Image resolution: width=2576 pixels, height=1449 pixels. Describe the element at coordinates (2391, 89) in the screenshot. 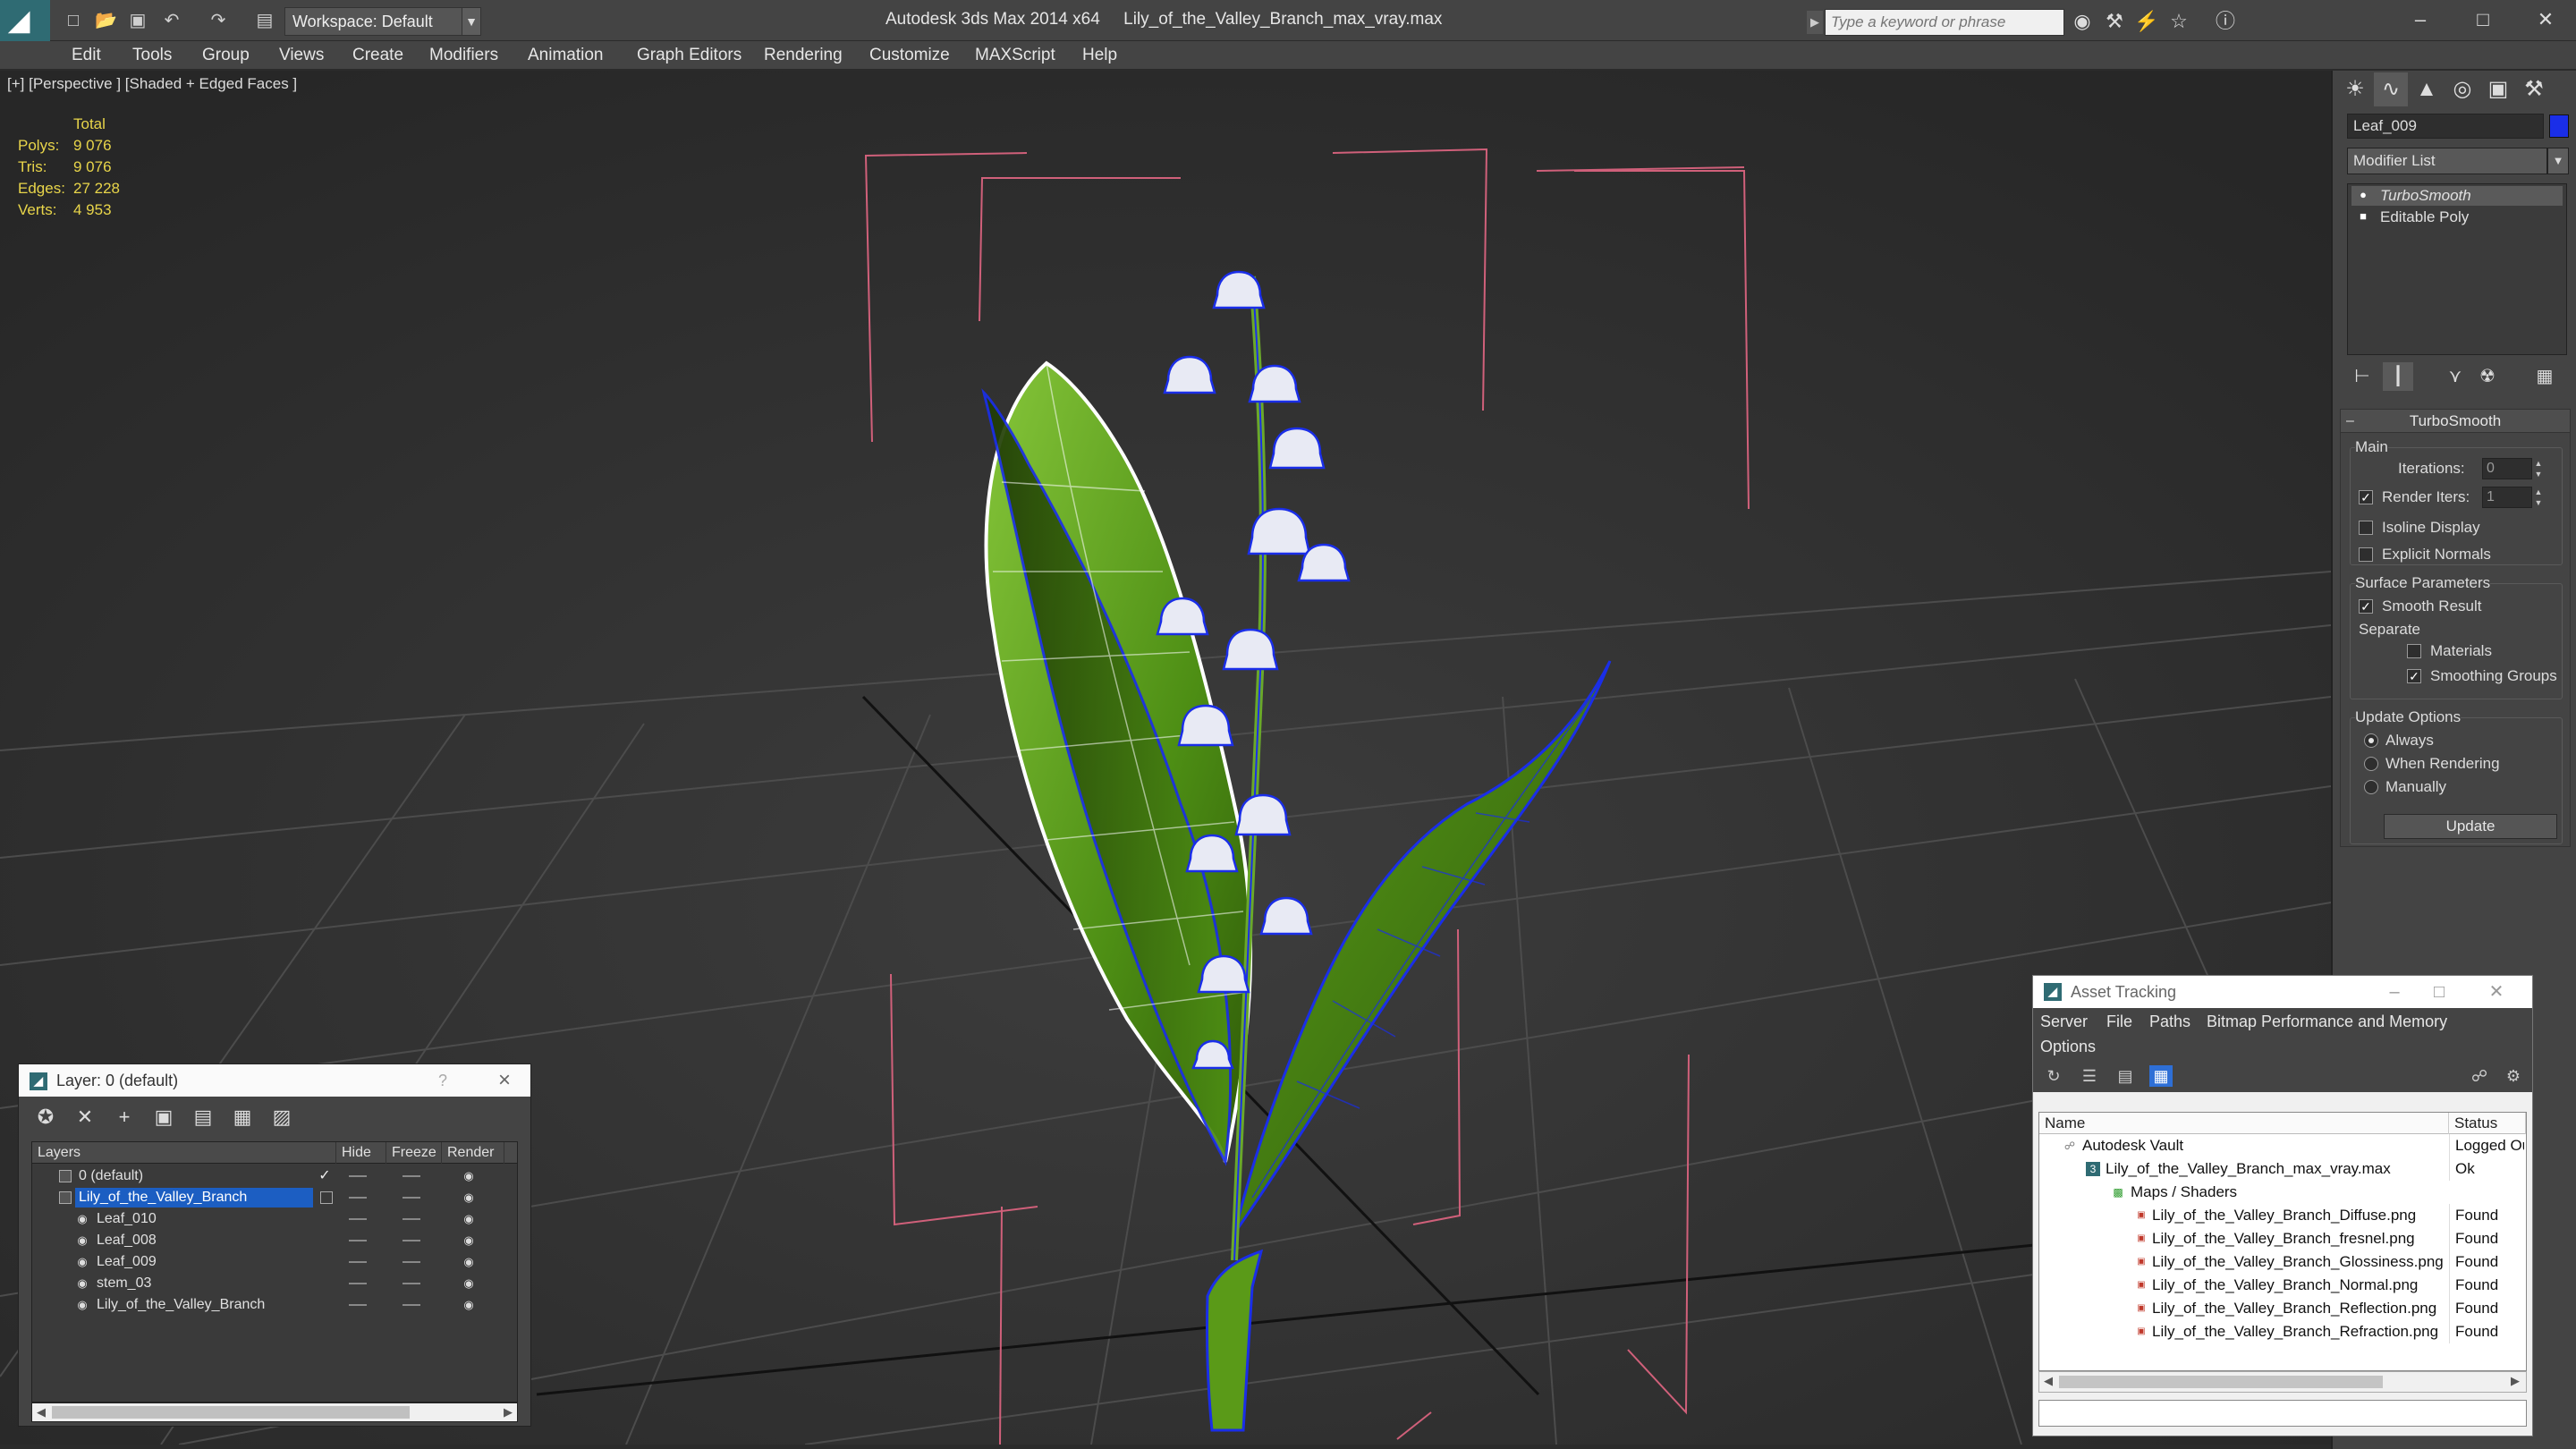

I see `modify-tab-icon: ∿` at that location.